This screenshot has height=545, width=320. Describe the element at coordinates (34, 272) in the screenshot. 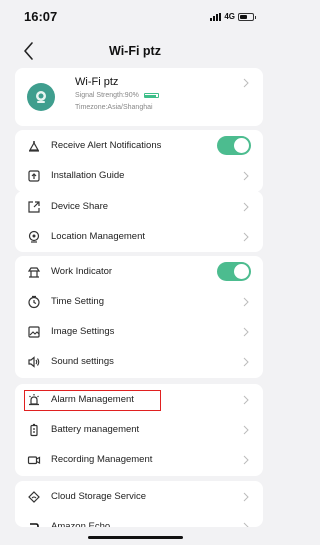

I see `indicator-icon` at that location.